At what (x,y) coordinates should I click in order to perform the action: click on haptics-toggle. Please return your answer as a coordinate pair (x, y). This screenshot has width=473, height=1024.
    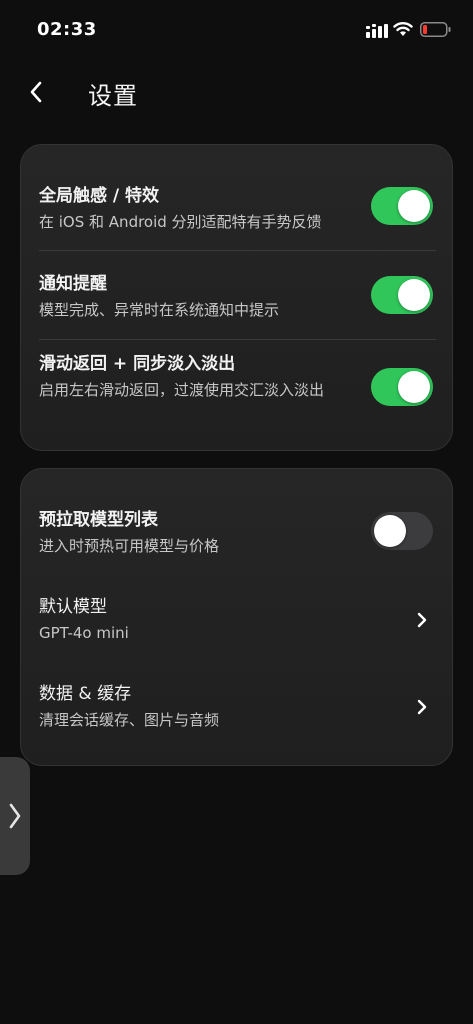
    Looking at the image, I should click on (402, 206).